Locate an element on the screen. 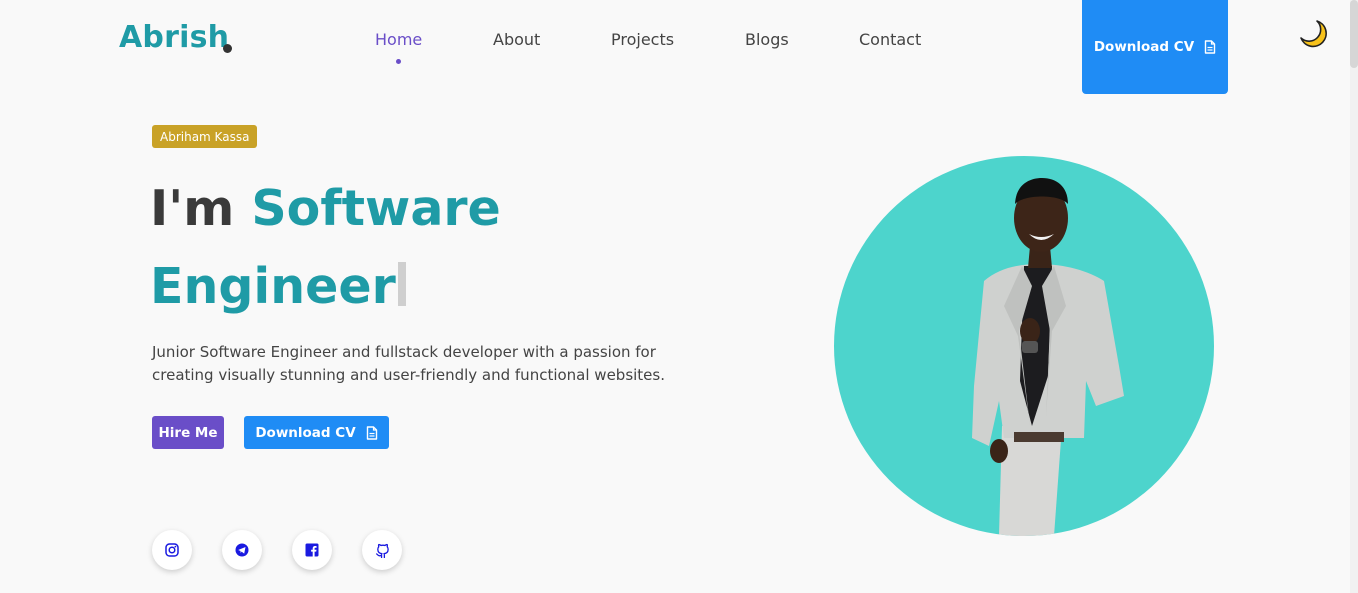 This screenshot has width=1358, height=593. telegram-link is located at coordinates (242, 550).